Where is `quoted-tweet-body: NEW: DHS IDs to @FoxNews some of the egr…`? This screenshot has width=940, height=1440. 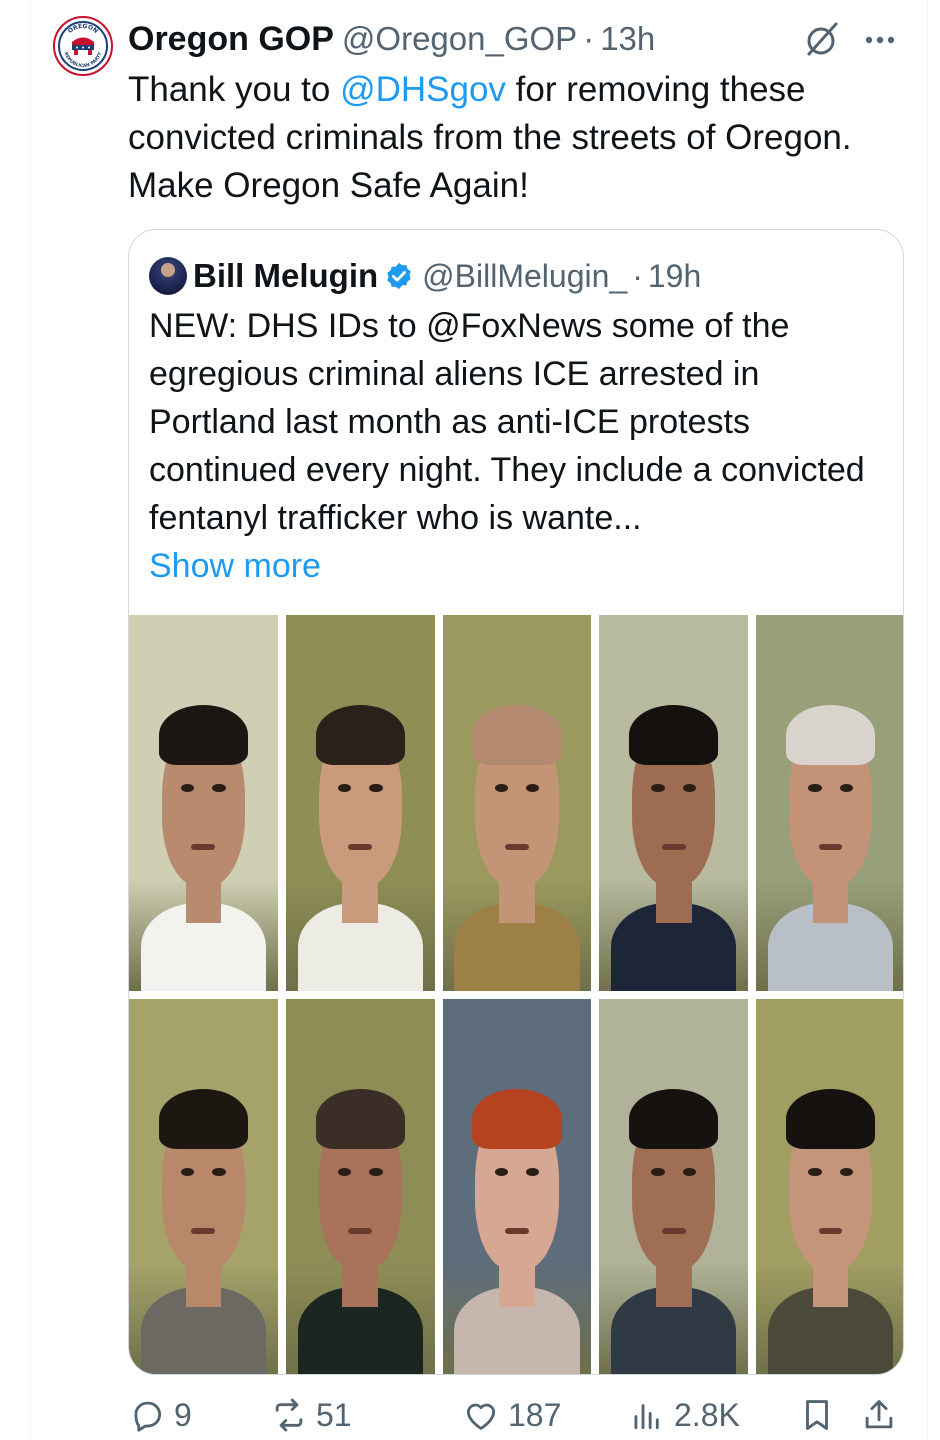 quoted-tweet-body: NEW: DHS IDs to @FoxNews some of the egr… is located at coordinates (507, 422).